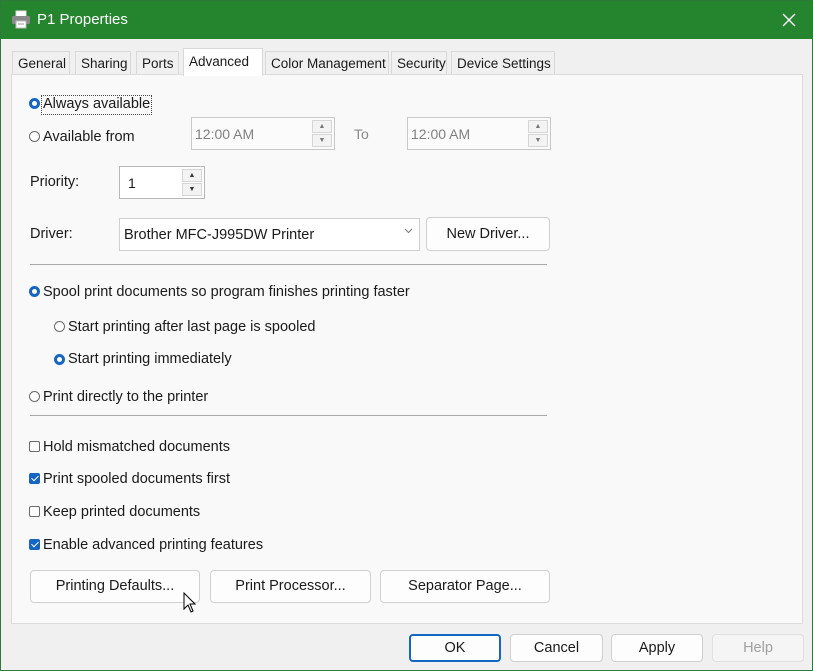 The width and height of the screenshot is (813, 671). What do you see at coordinates (322, 126) in the screenshot?
I see `from-time-up-icon: ▲` at bounding box center [322, 126].